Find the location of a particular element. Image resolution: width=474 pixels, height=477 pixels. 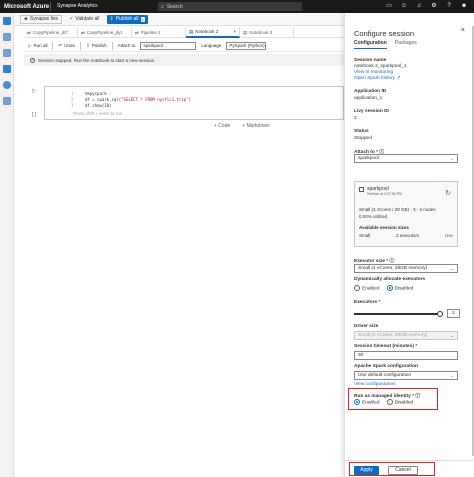

slider-track is located at coordinates (398, 314).